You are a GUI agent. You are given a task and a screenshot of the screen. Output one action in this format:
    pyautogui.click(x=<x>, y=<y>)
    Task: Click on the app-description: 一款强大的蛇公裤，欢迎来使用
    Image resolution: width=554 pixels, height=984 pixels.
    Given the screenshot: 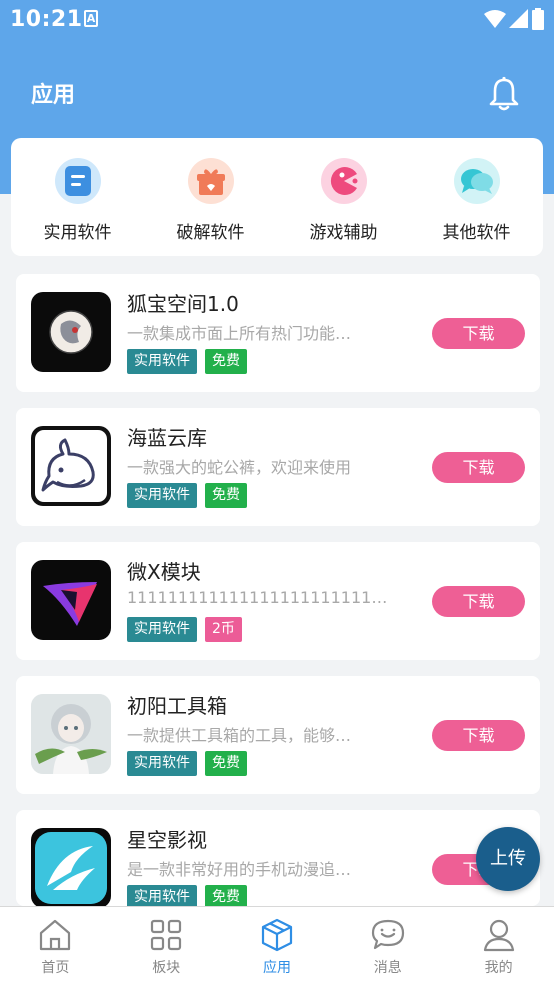 What is the action you would take?
    pyautogui.click(x=239, y=467)
    